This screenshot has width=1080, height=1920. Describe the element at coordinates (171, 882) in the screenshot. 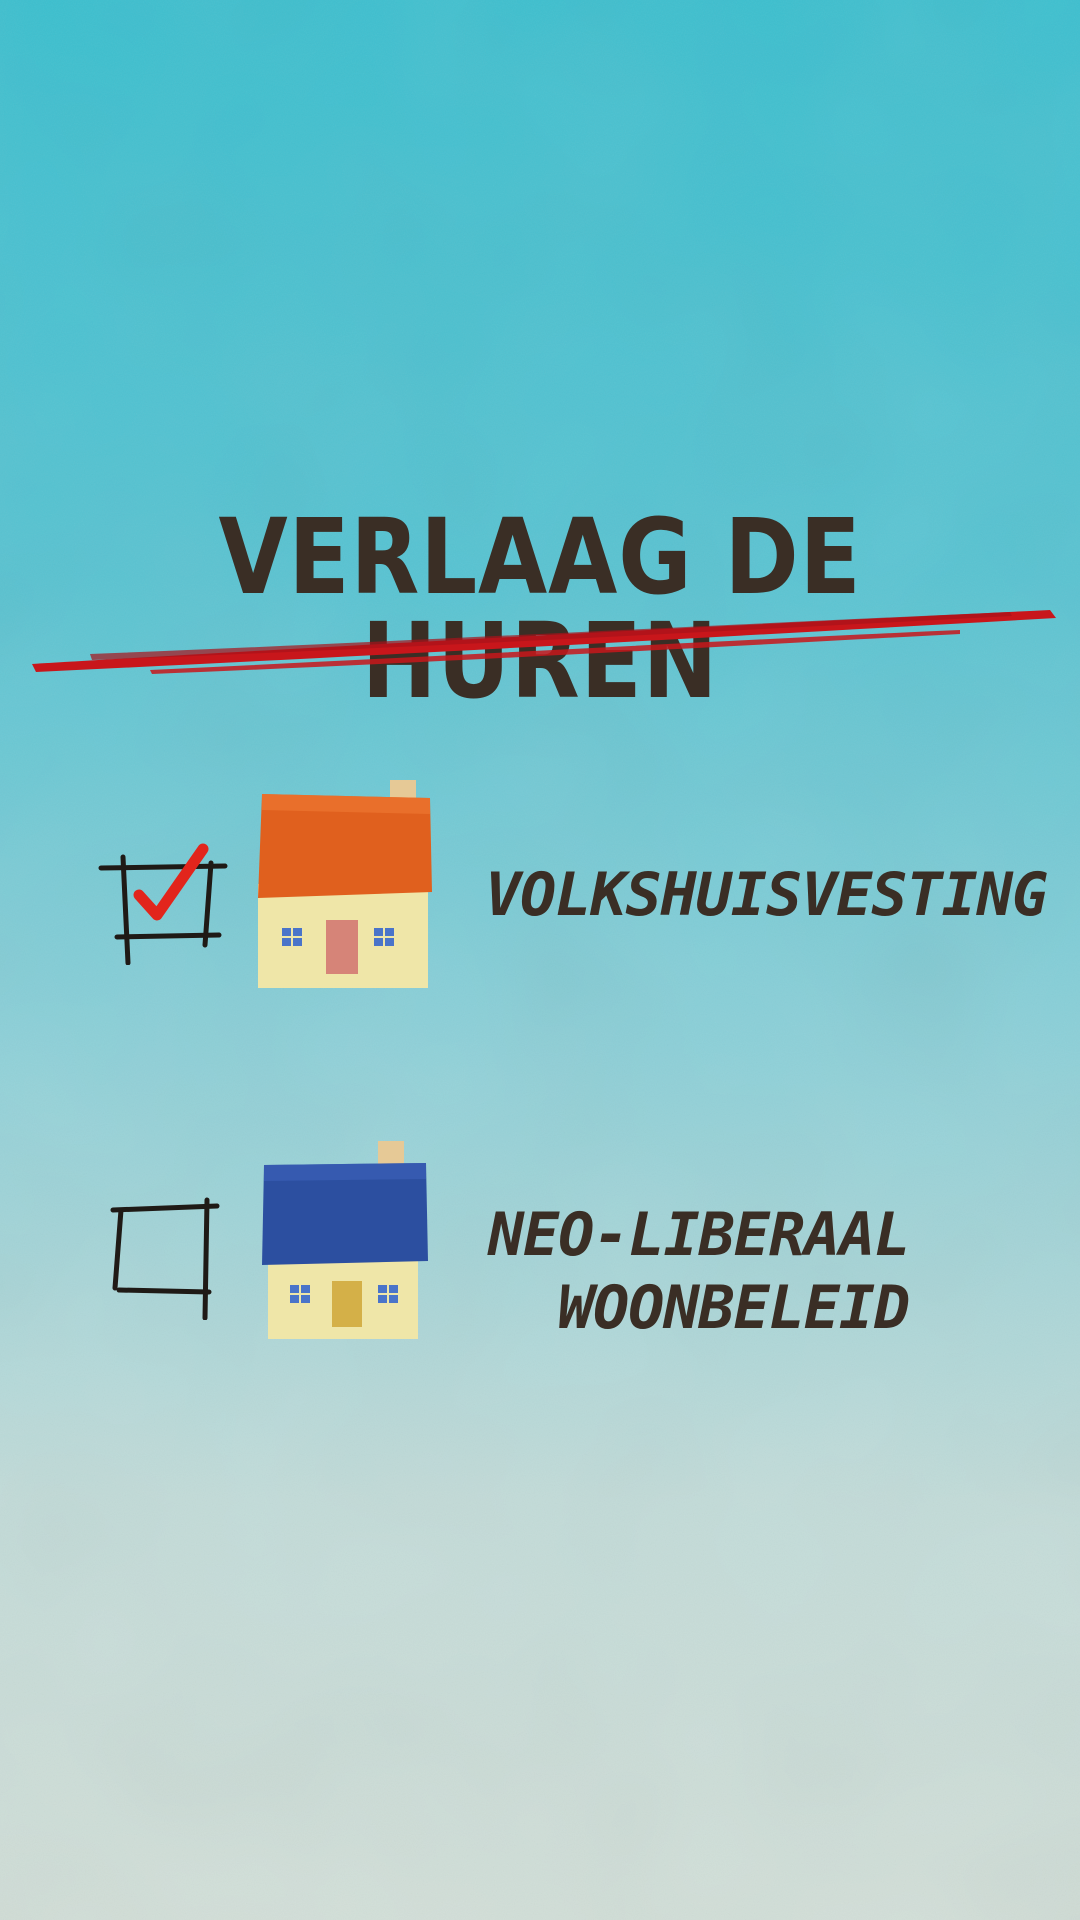

I see `red-check-icon` at that location.